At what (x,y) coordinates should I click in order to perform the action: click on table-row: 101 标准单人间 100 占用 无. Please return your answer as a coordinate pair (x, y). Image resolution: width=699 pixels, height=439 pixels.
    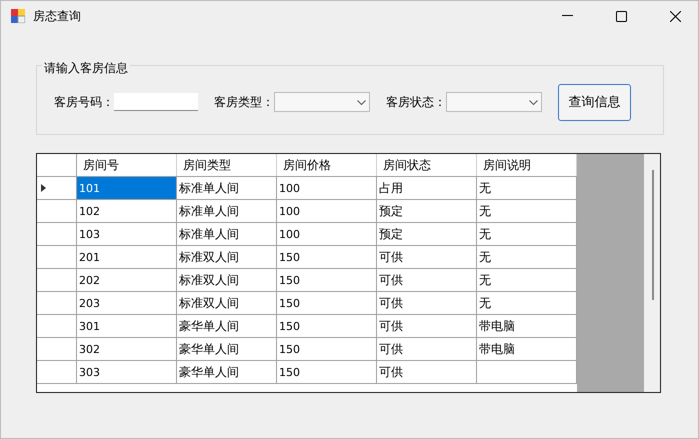
    Looking at the image, I should click on (307, 188).